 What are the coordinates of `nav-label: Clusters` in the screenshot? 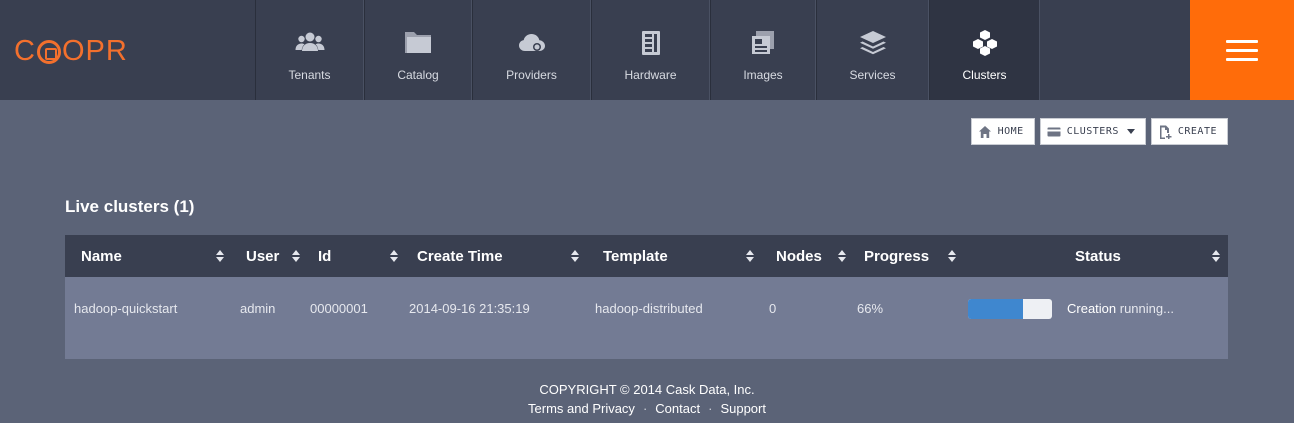 It's located at (984, 75).